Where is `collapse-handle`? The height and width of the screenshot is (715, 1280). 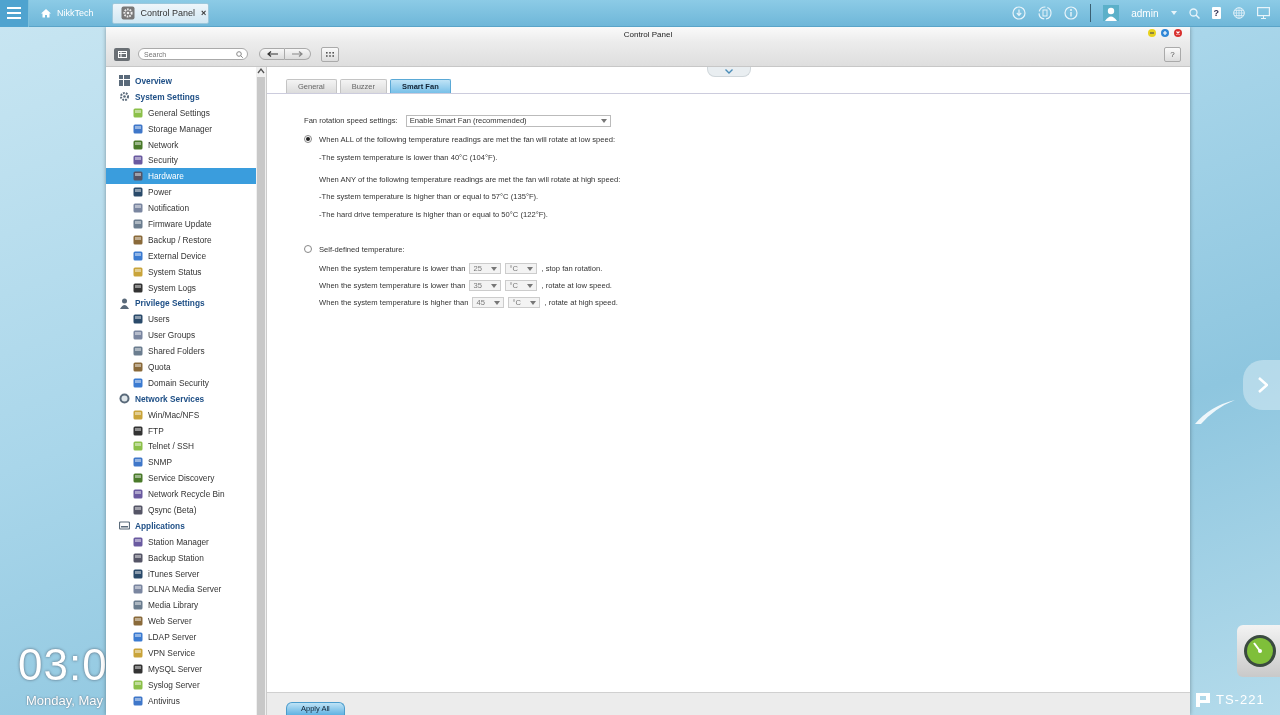 collapse-handle is located at coordinates (729, 72).